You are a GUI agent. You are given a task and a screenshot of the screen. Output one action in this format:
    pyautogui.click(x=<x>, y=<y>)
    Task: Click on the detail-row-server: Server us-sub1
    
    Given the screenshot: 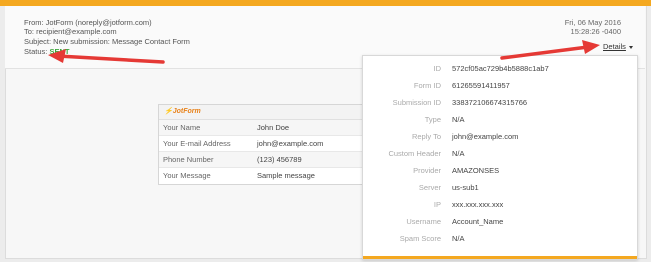 What is the action you would take?
    pyautogui.click(x=500, y=188)
    